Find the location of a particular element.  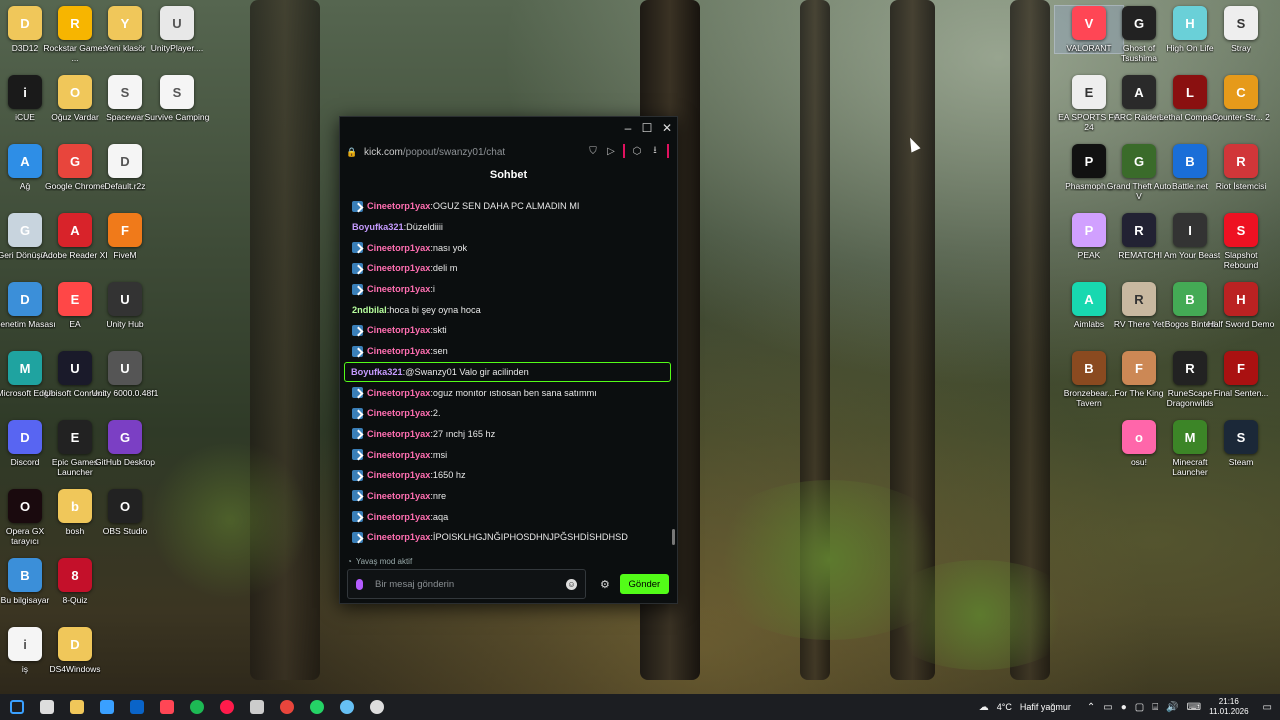

chat-username: 2ndbilal is located at coordinates (369, 310).